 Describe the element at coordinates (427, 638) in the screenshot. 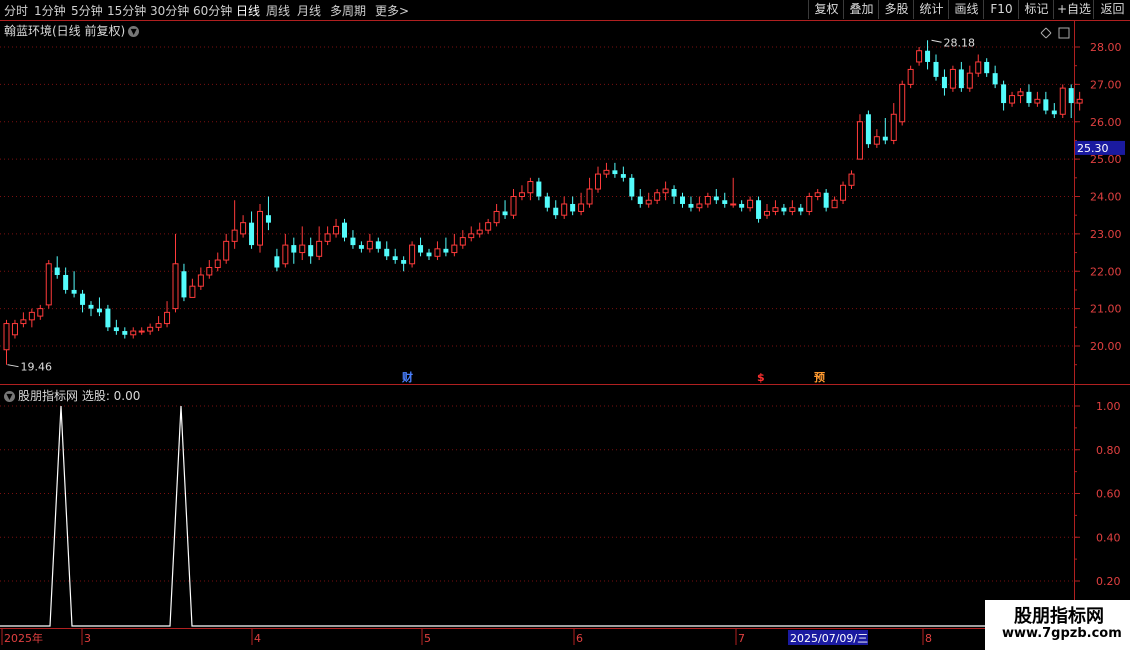

I see `date-label: 5` at that location.